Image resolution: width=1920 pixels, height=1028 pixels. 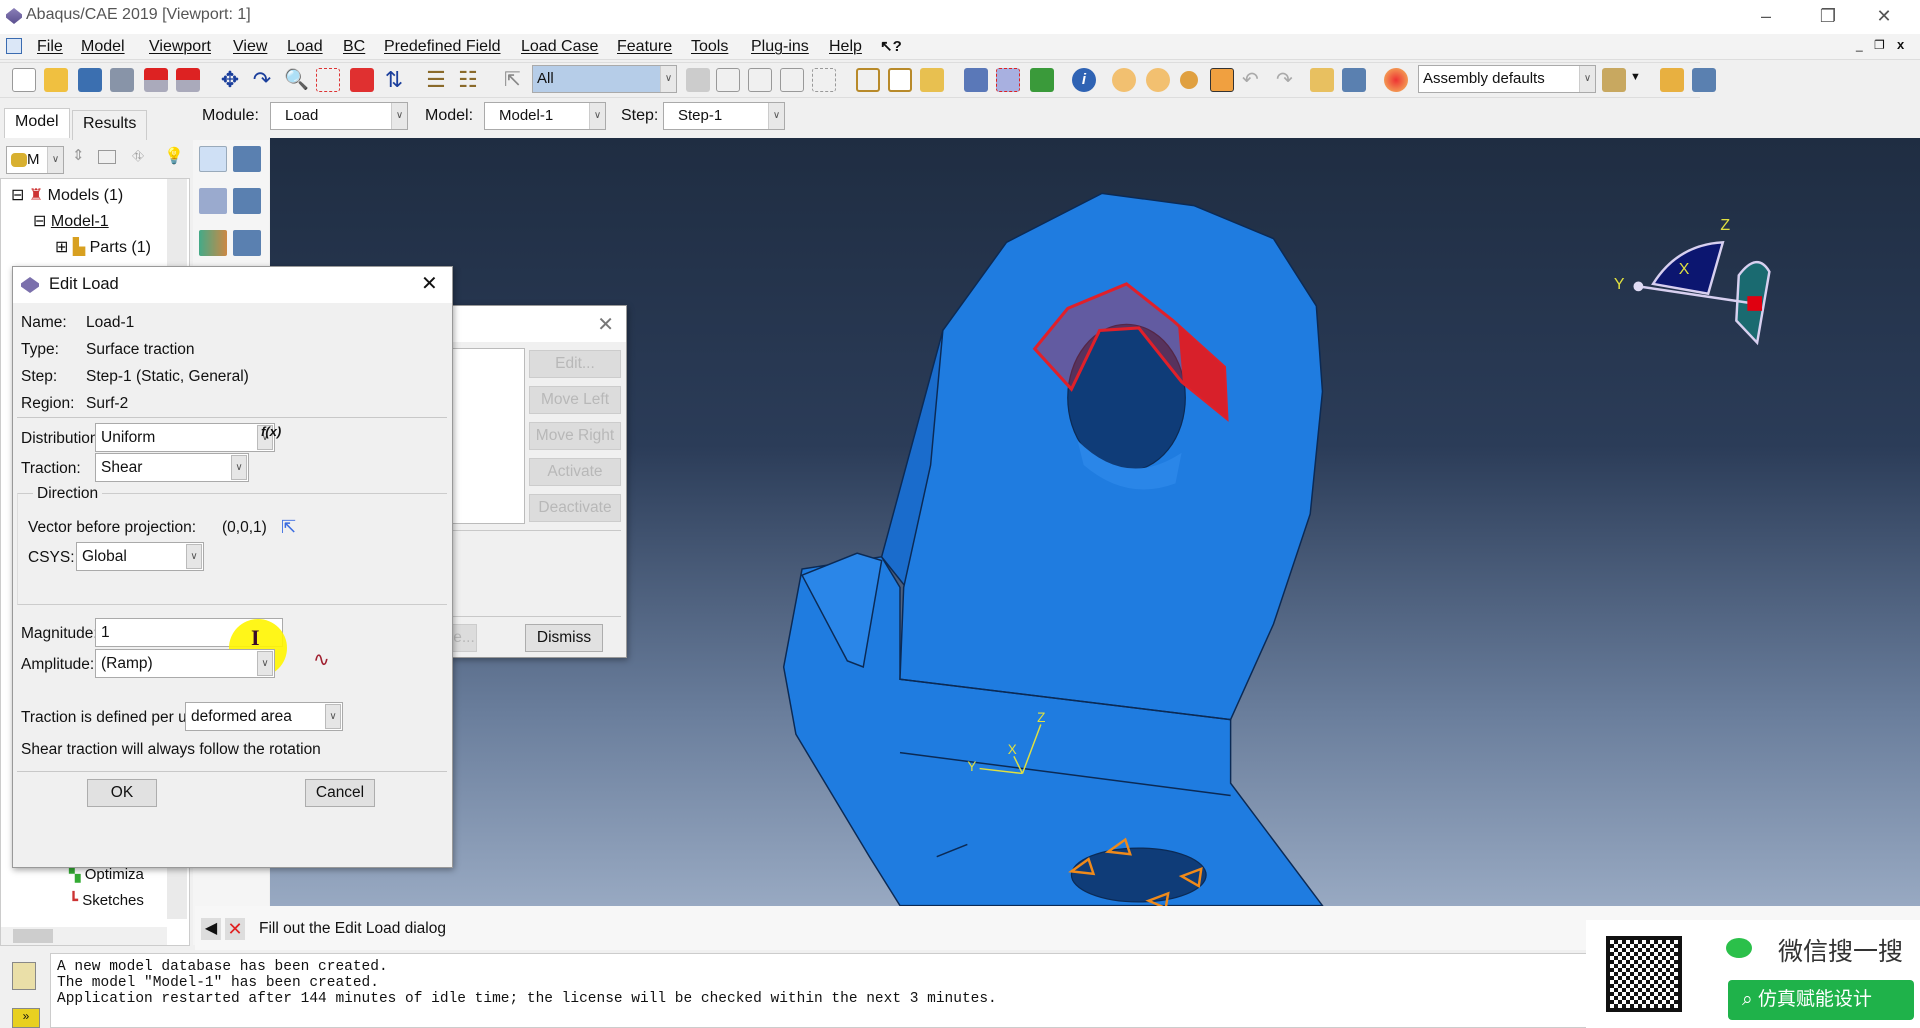 I want to click on amplitude-combo: (Ramp) ∨, so click(x=185, y=663).